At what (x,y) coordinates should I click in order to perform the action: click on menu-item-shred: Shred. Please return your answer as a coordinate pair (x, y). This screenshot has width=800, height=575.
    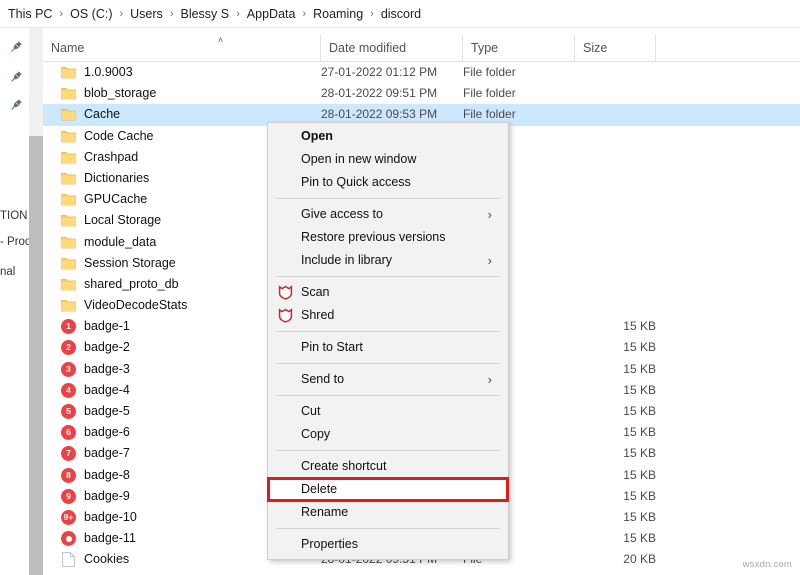
    Looking at the image, I should click on (388, 315).